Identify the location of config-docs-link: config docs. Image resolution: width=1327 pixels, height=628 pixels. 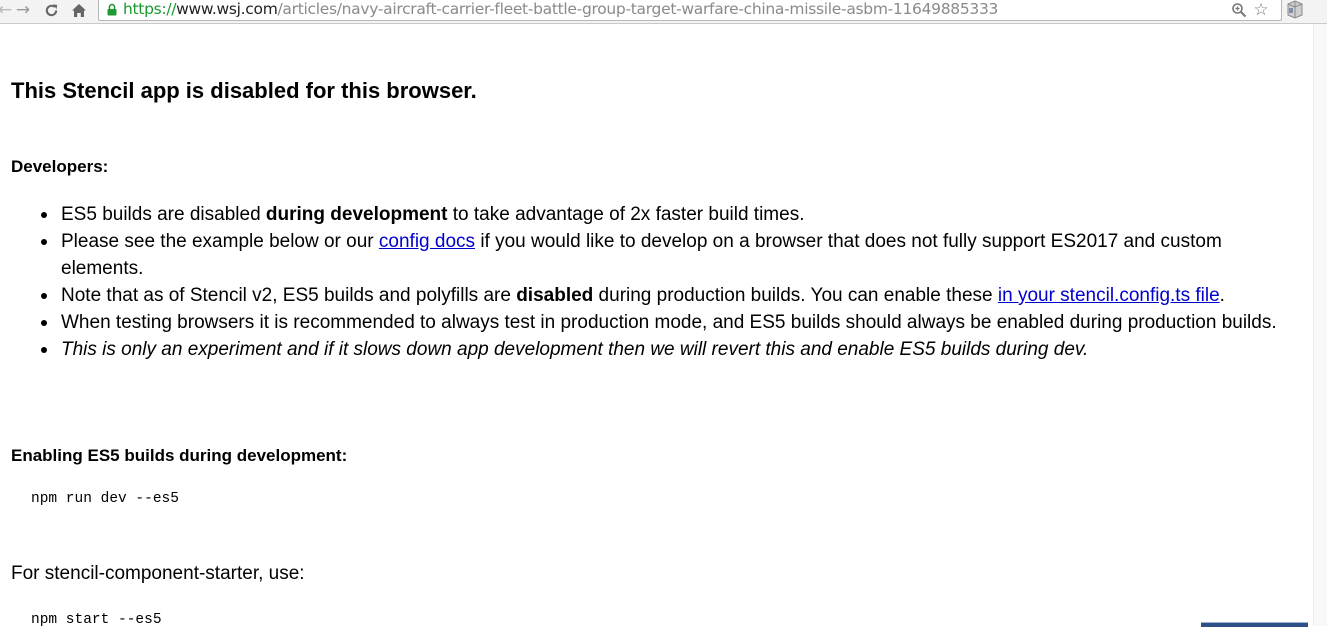
(427, 241).